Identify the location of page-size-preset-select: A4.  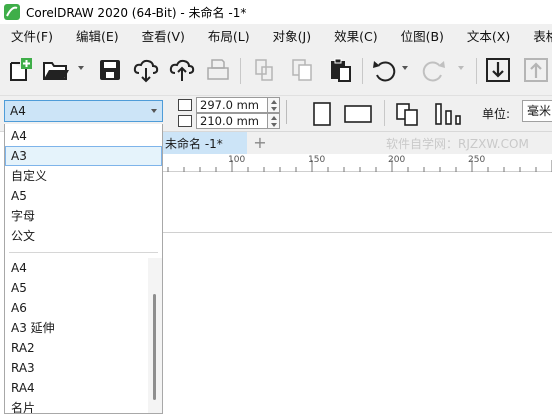
(83, 111).